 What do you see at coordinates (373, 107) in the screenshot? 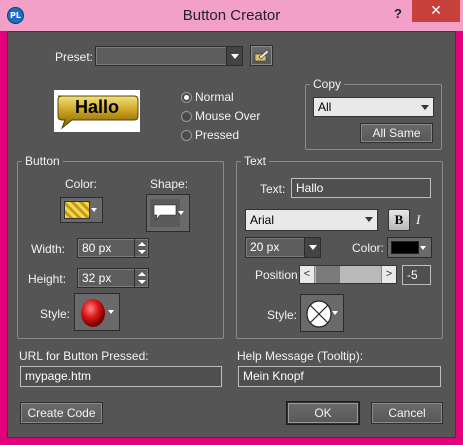
I see `copy-dropdown: All` at bounding box center [373, 107].